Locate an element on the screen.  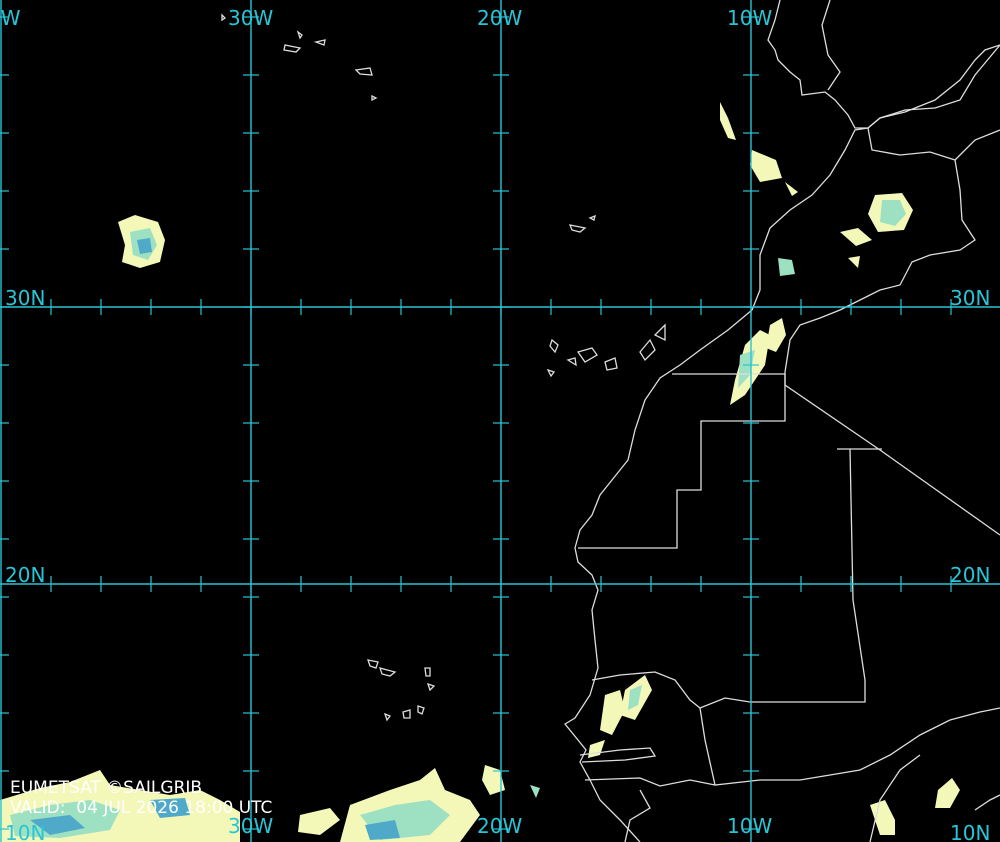
lon-label-30w-top: 30W is located at coordinates (250, 18).